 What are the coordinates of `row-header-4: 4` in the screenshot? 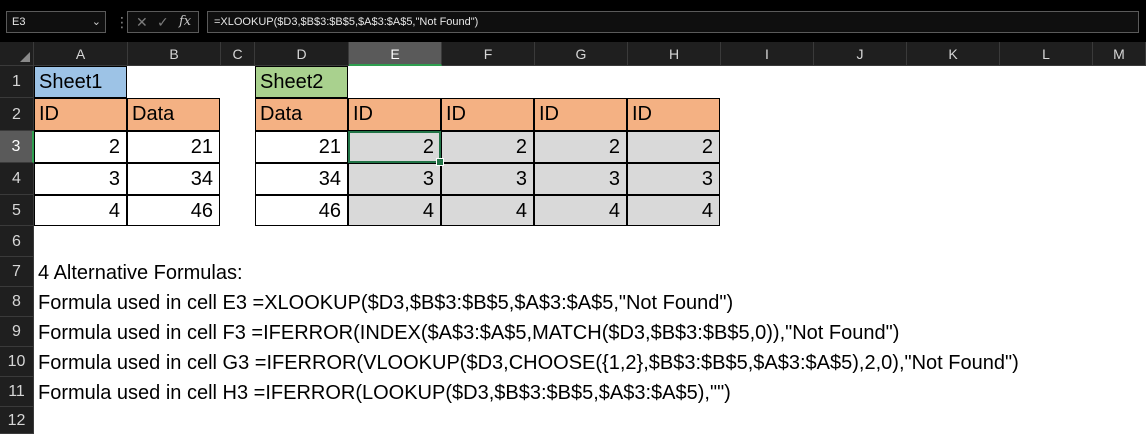 It's located at (17, 179).